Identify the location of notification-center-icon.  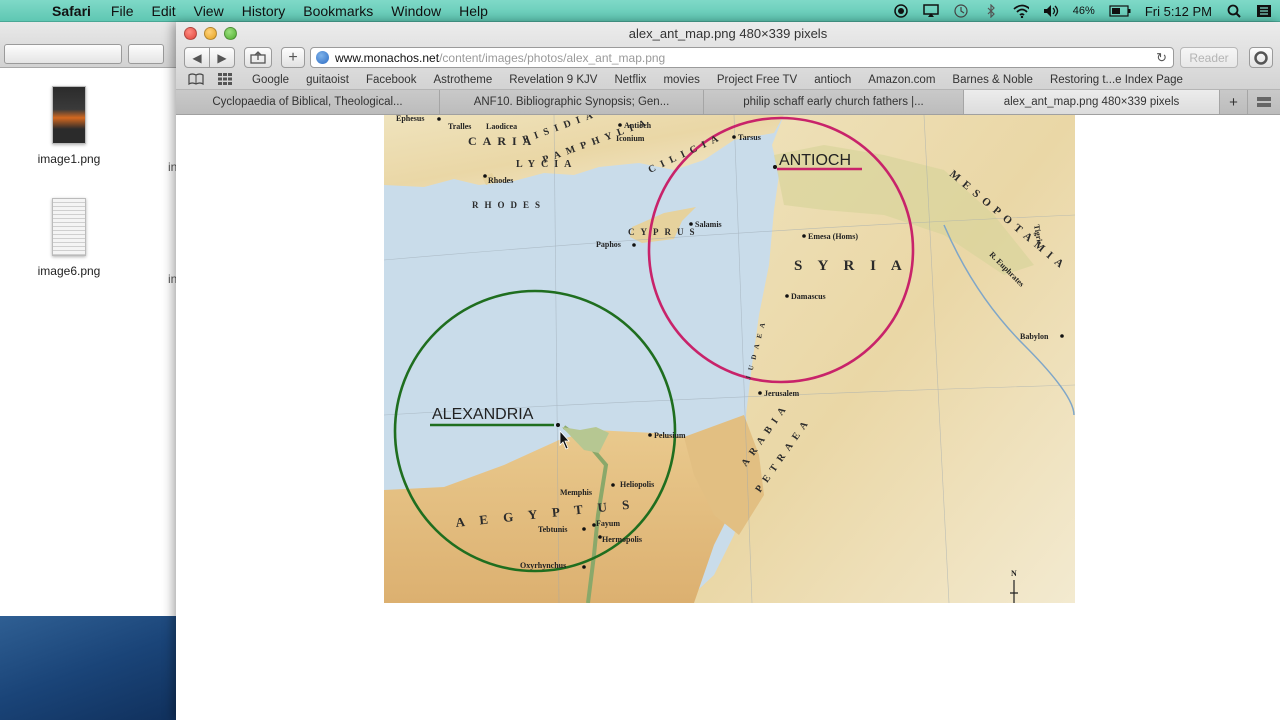
(1264, 11).